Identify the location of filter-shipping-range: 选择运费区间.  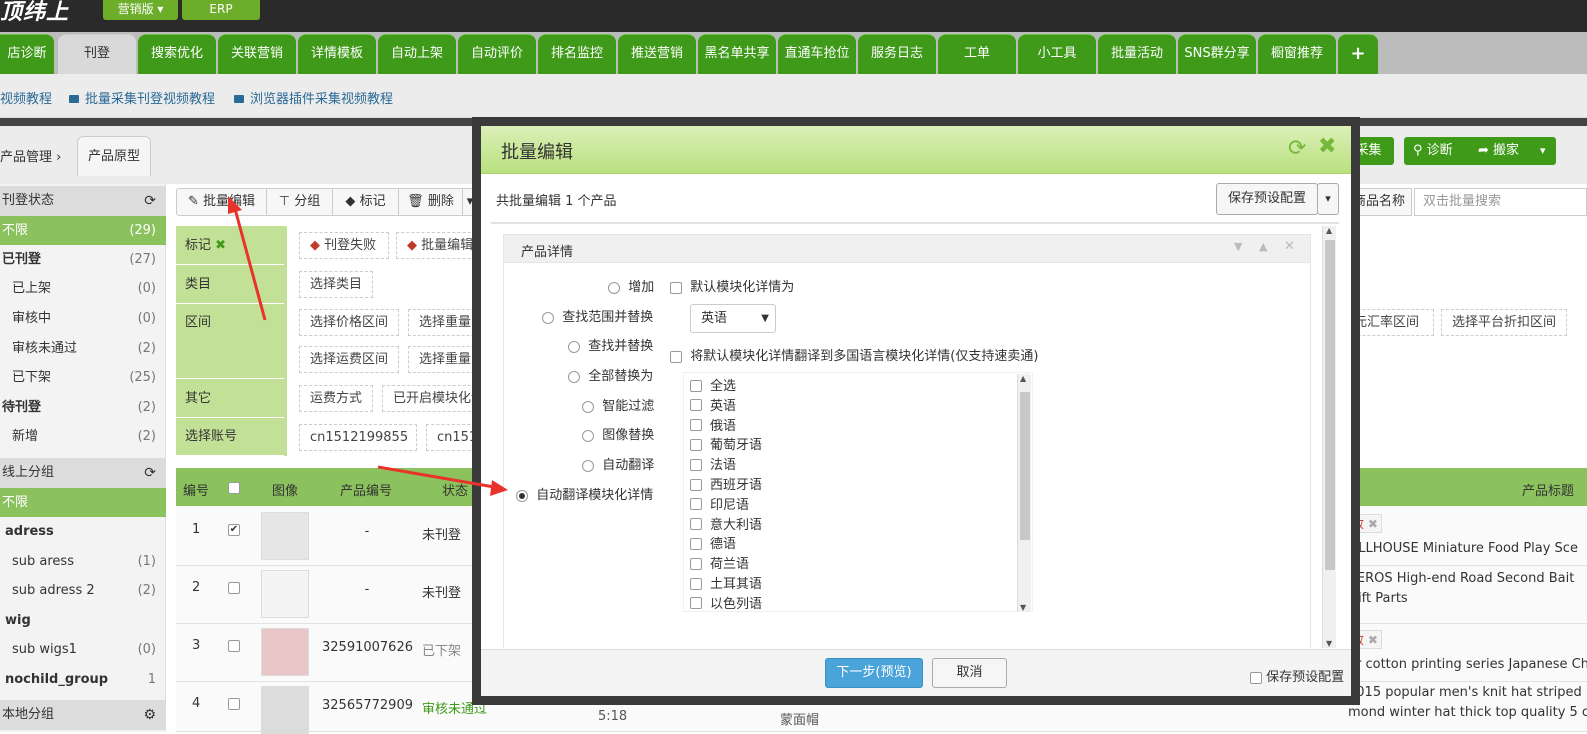
(349, 359).